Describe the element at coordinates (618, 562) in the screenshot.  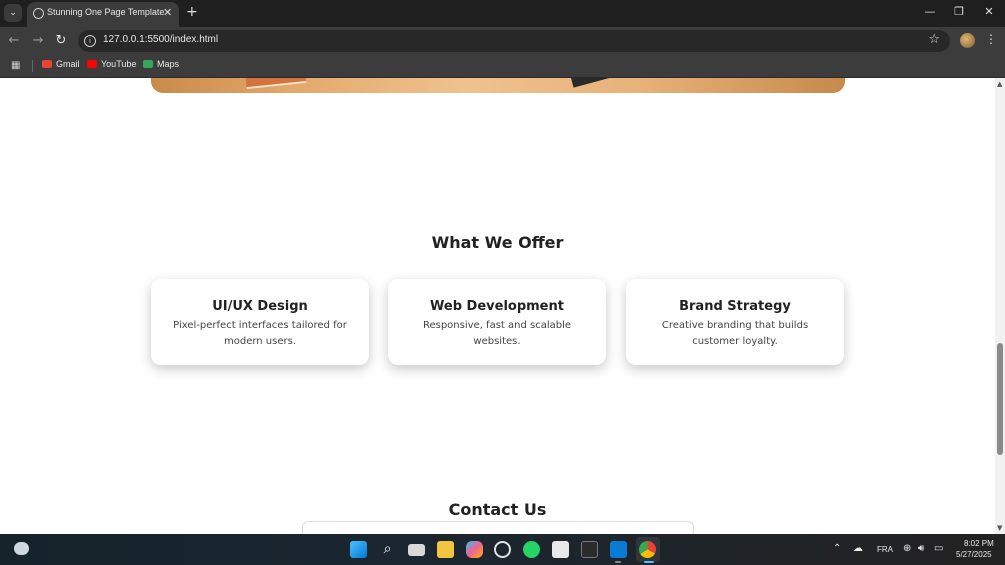
I see `running-indicator` at that location.